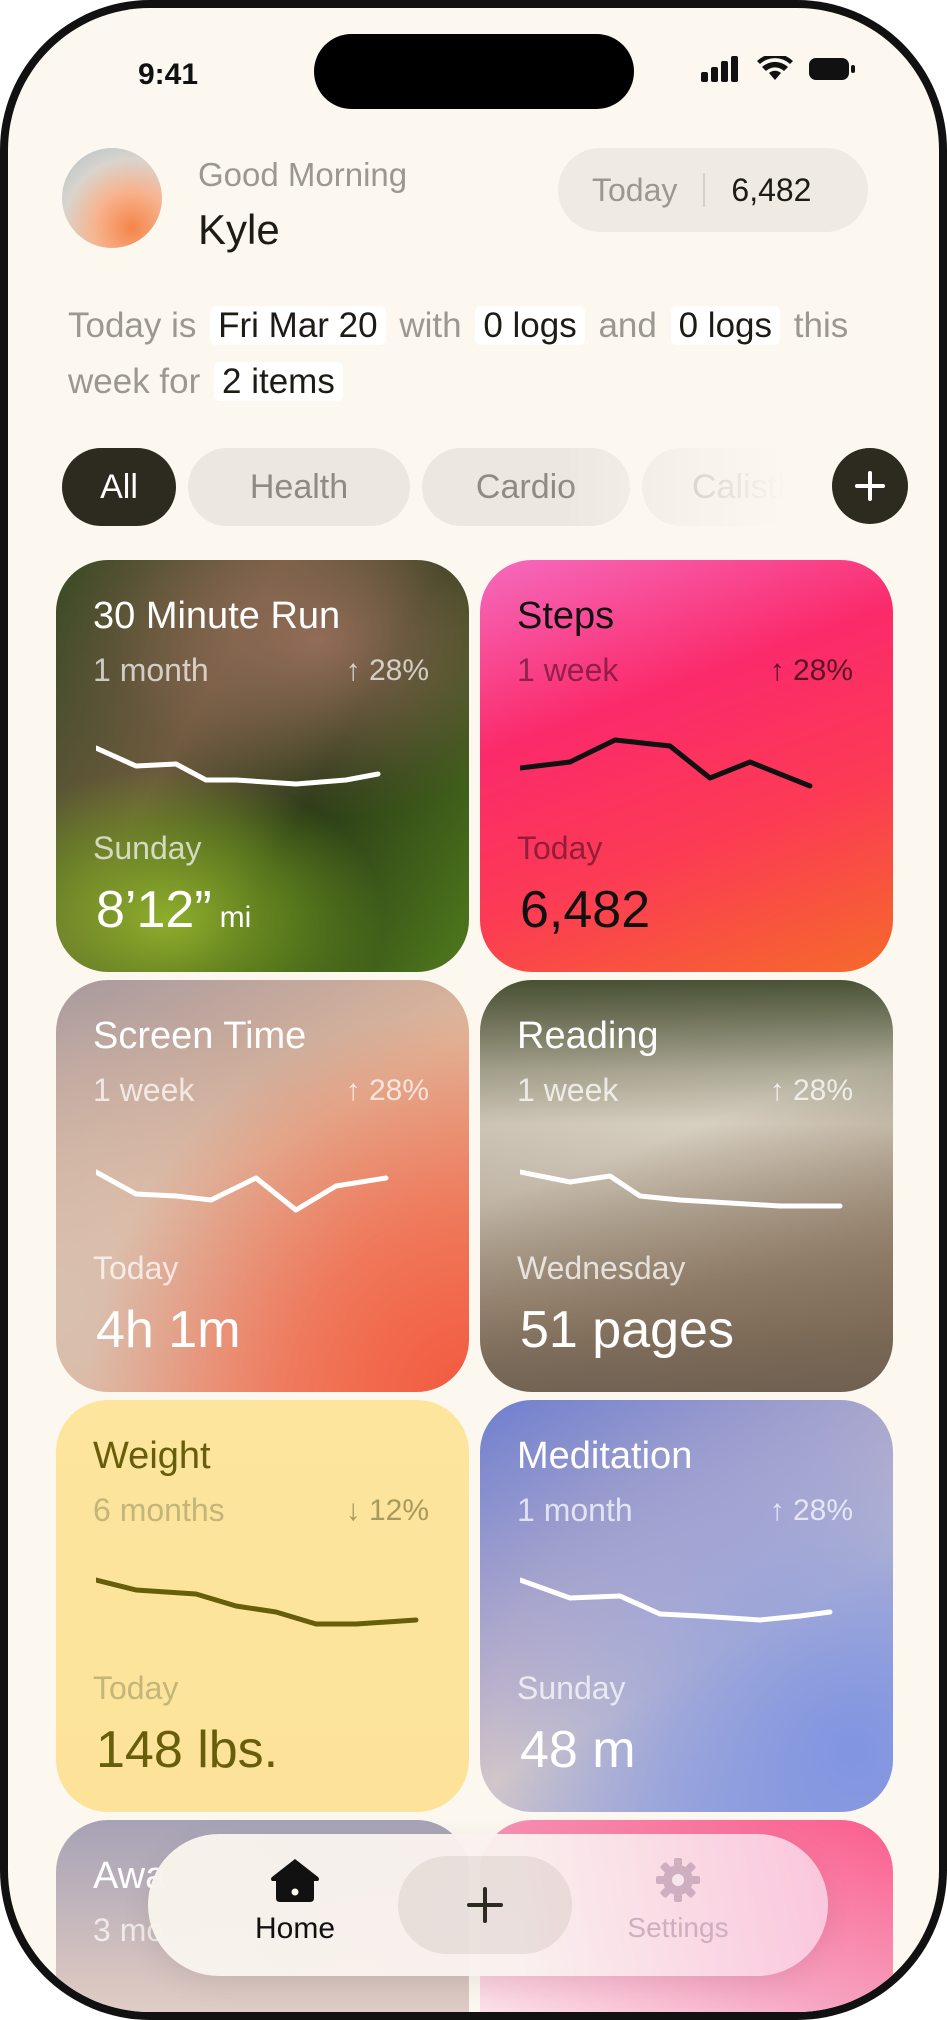  Describe the element at coordinates (719, 69) in the screenshot. I see `cellular-signal-icon` at that location.